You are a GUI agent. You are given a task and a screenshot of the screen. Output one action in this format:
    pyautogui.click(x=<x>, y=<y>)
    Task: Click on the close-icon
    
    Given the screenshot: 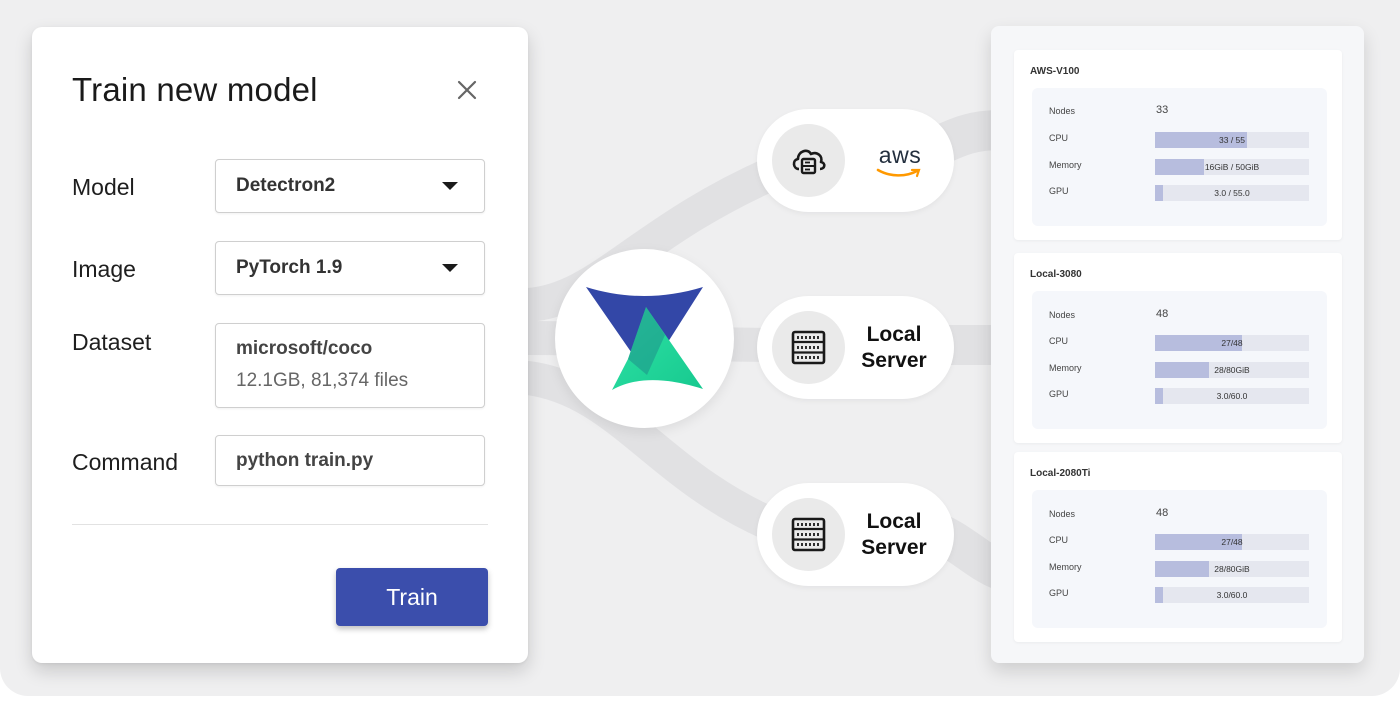 What is the action you would take?
    pyautogui.click(x=467, y=90)
    